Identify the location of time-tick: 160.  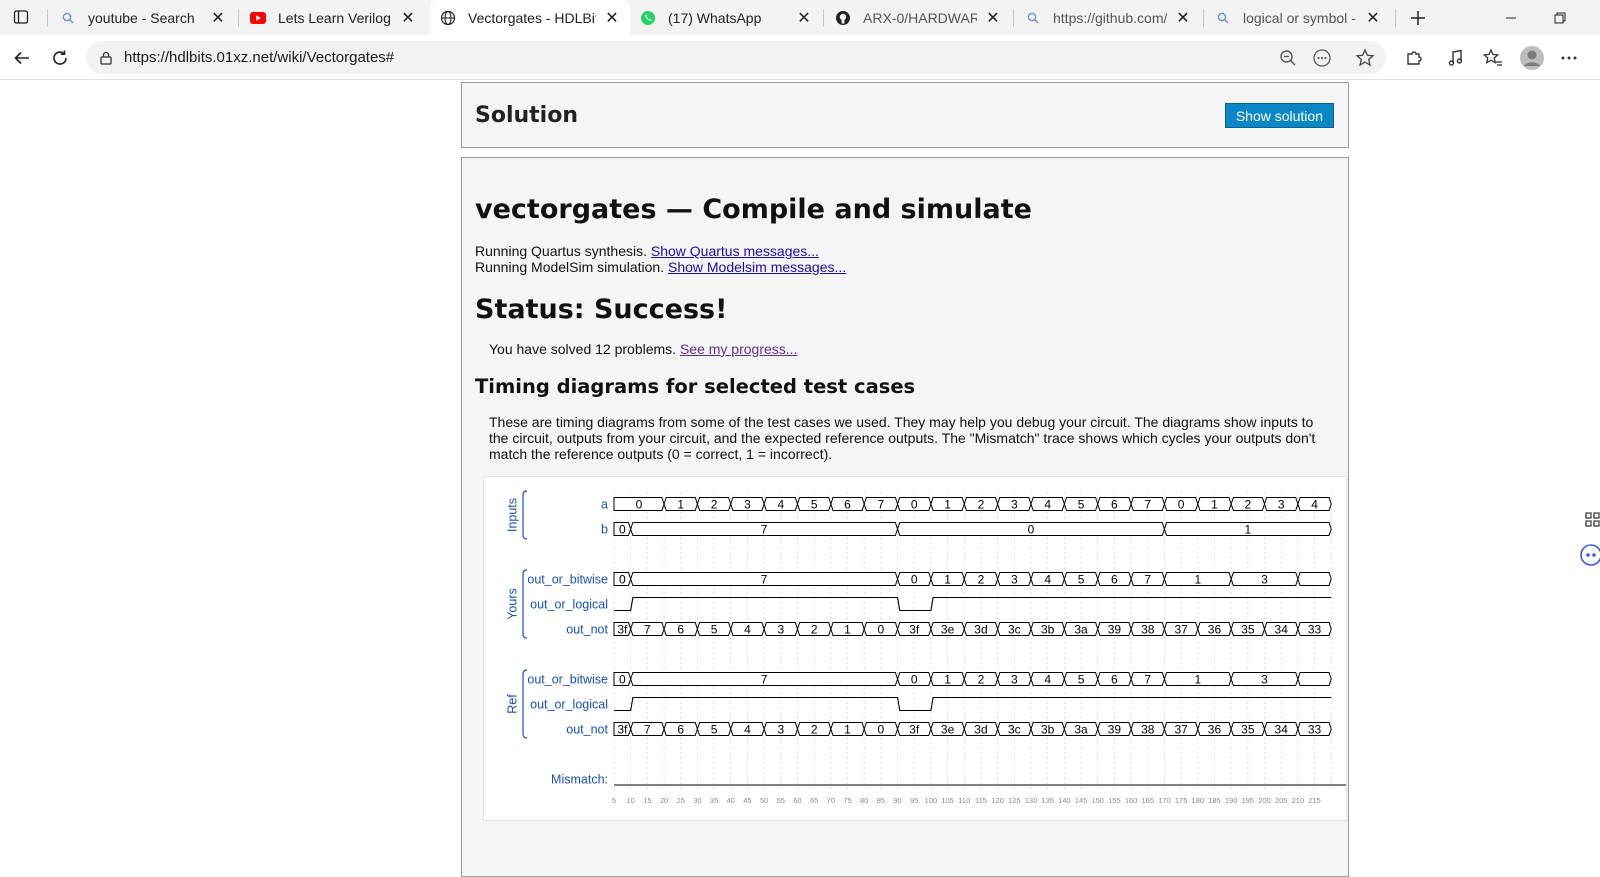
(1131, 800).